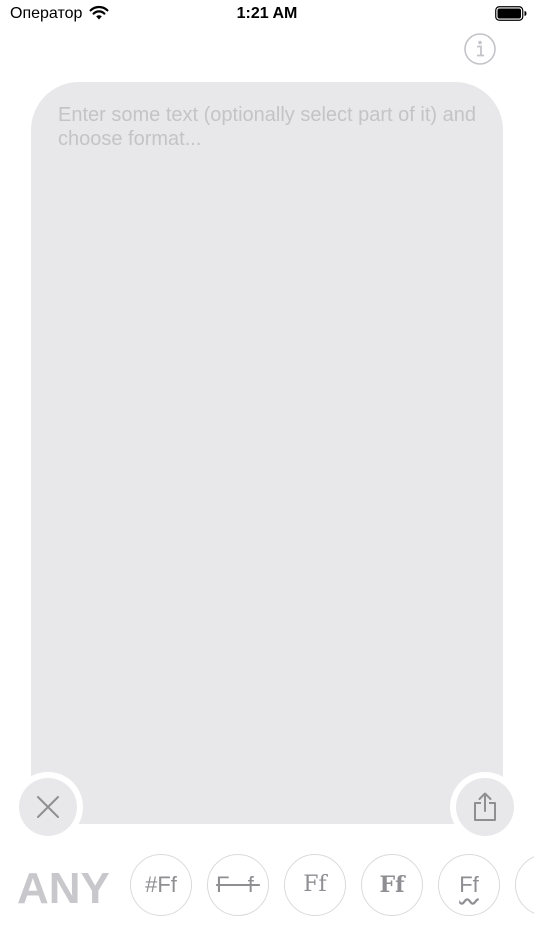 This screenshot has width=534, height=950. What do you see at coordinates (63, 889) in the screenshot?
I see `any-format-button: ANY` at bounding box center [63, 889].